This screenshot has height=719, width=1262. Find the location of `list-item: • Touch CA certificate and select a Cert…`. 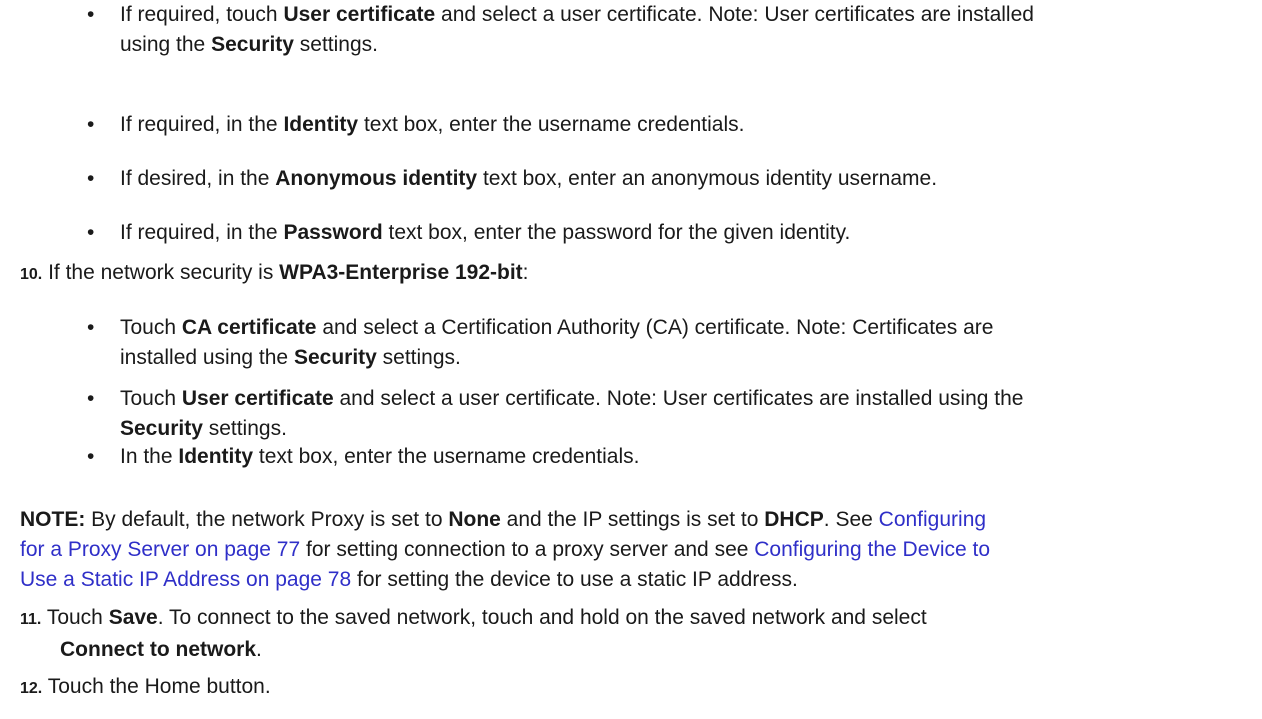

list-item: • Touch CA certificate and select a Cert… is located at coordinates (663, 343).